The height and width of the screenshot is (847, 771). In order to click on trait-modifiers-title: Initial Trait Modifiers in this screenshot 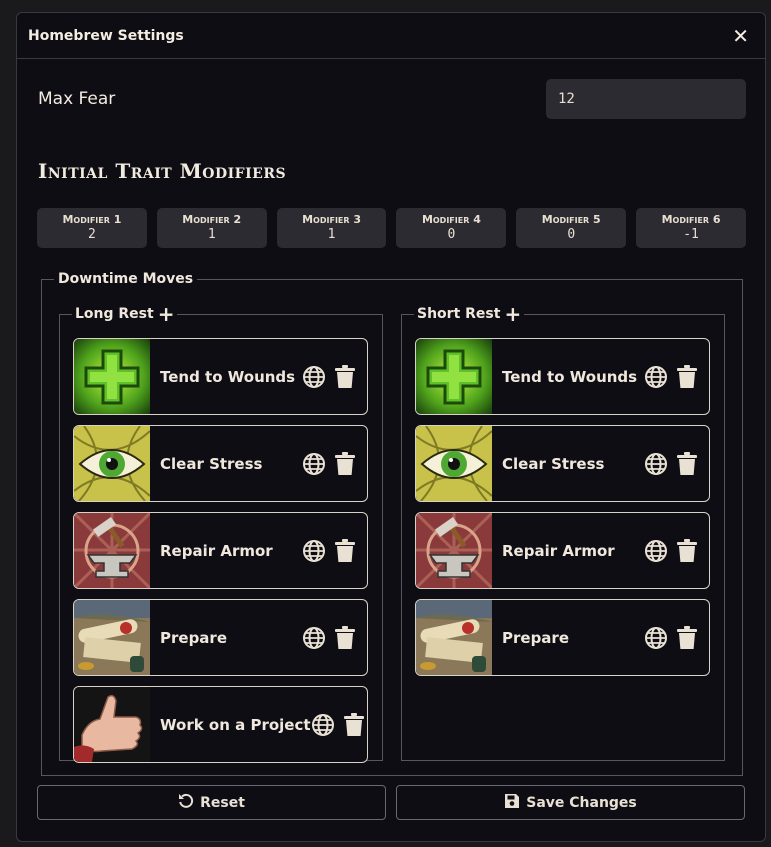, I will do `click(162, 171)`.